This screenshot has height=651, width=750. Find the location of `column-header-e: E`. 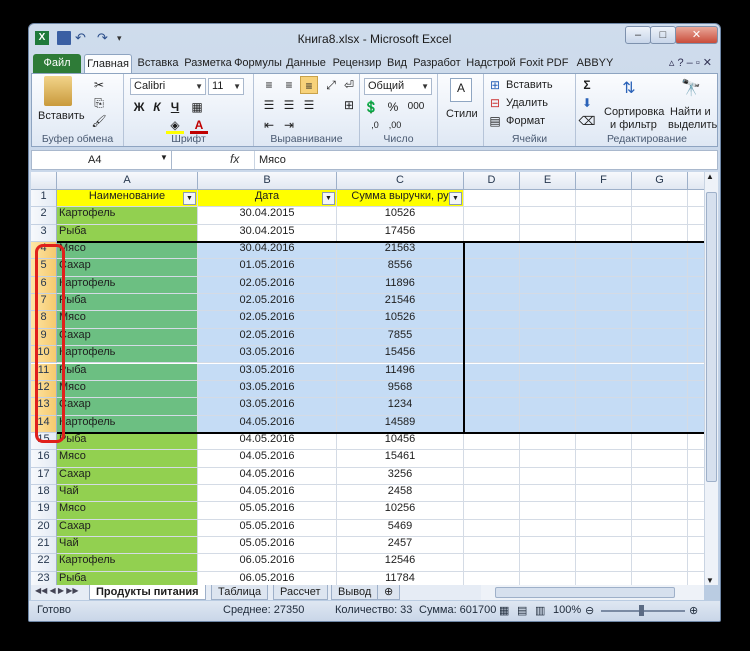

column-header-e: E is located at coordinates (548, 181).